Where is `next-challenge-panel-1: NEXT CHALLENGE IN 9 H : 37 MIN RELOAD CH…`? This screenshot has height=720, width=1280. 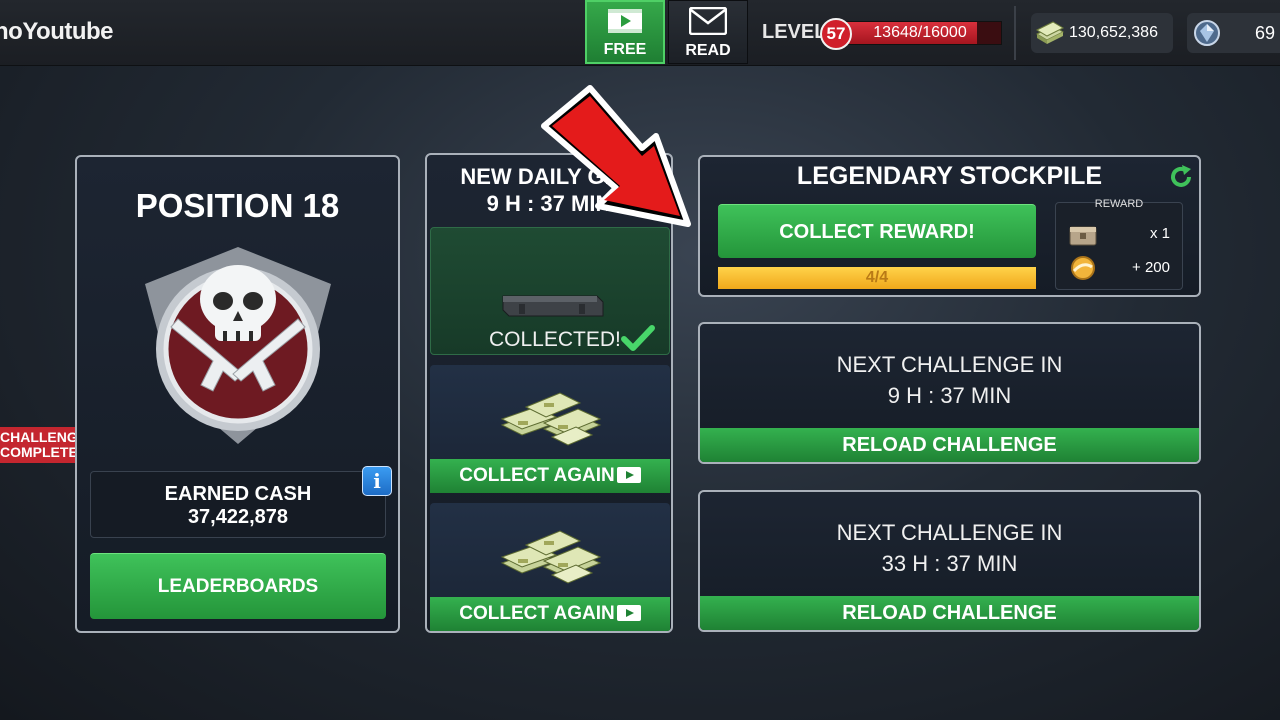
next-challenge-panel-1: NEXT CHALLENGE IN 9 H : 37 MIN RELOAD CH… is located at coordinates (949, 393).